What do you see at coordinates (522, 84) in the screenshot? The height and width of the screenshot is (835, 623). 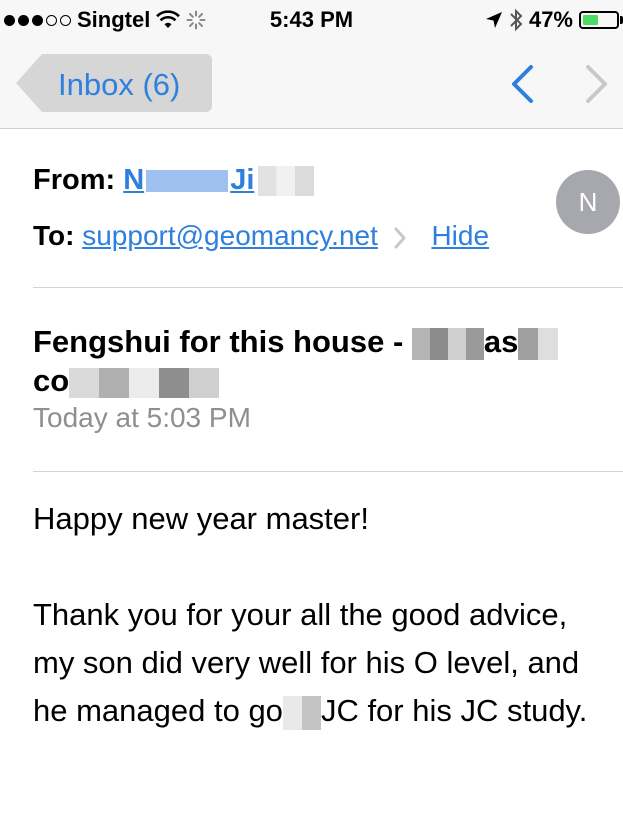 I see `previous-message-icon` at bounding box center [522, 84].